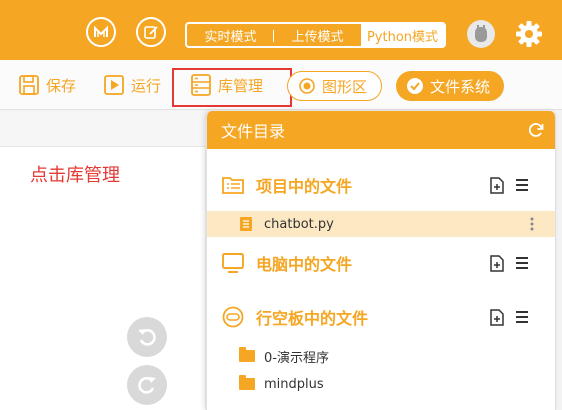  What do you see at coordinates (312, 318) in the screenshot?
I see `section-title: 行空板中的文件` at bounding box center [312, 318].